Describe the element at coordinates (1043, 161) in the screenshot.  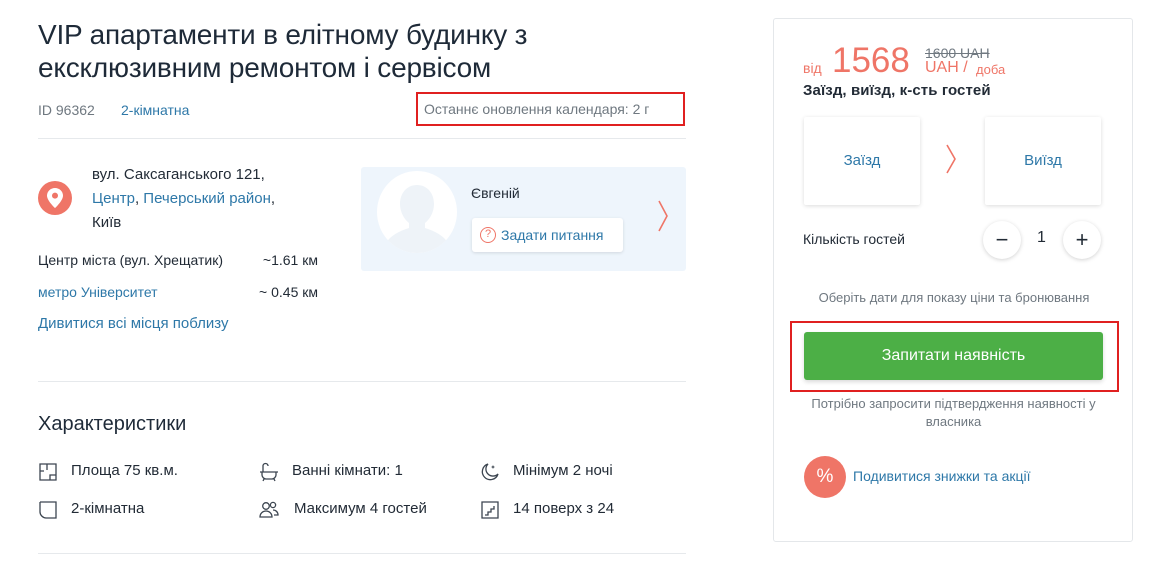
I see `checkout-field: Виїзд` at that location.